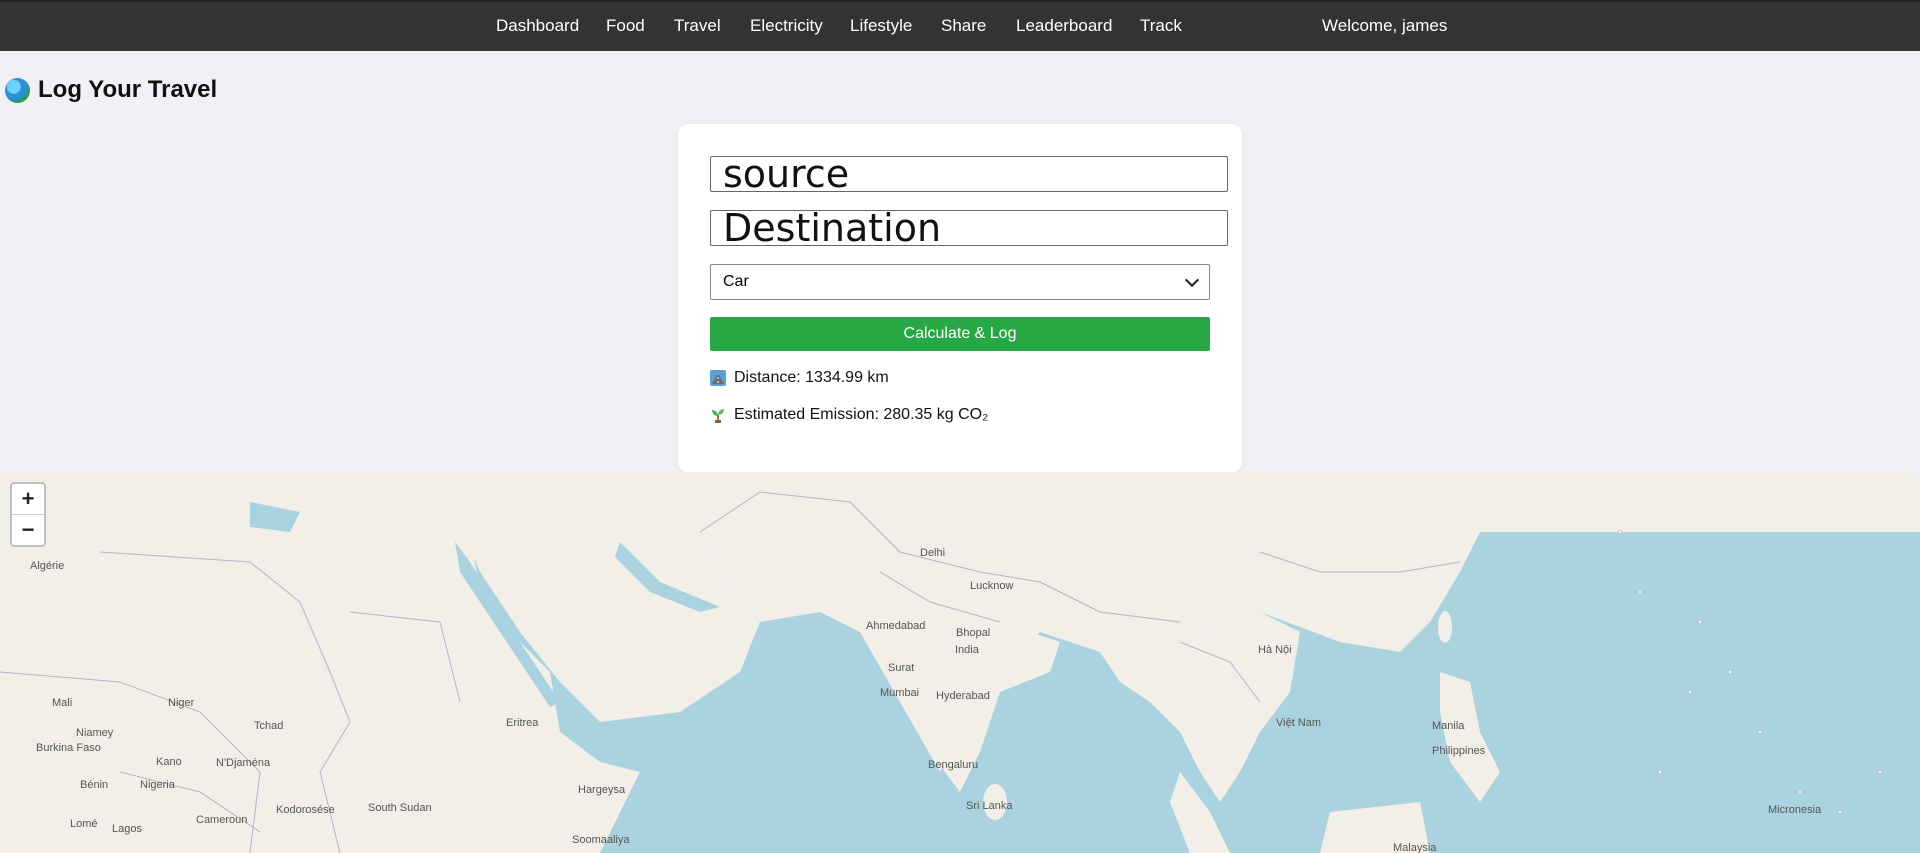  I want to click on distance-result: Distance: 1334.99 km, so click(799, 378).